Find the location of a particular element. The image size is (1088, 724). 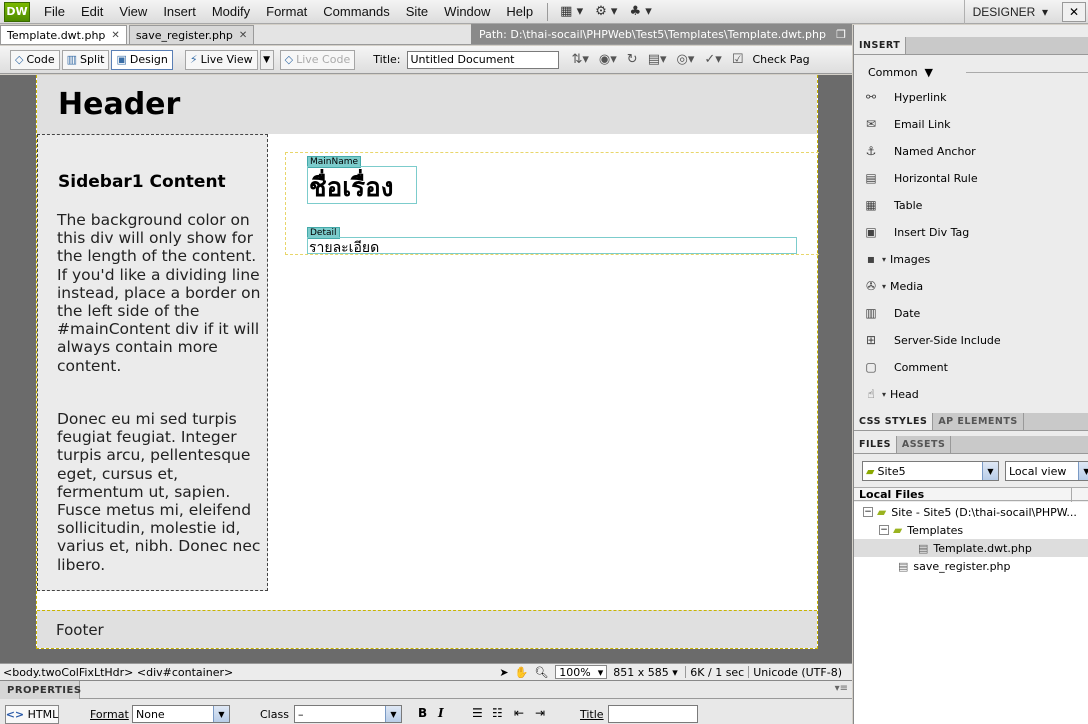

page-footer: Footer is located at coordinates (427, 629).